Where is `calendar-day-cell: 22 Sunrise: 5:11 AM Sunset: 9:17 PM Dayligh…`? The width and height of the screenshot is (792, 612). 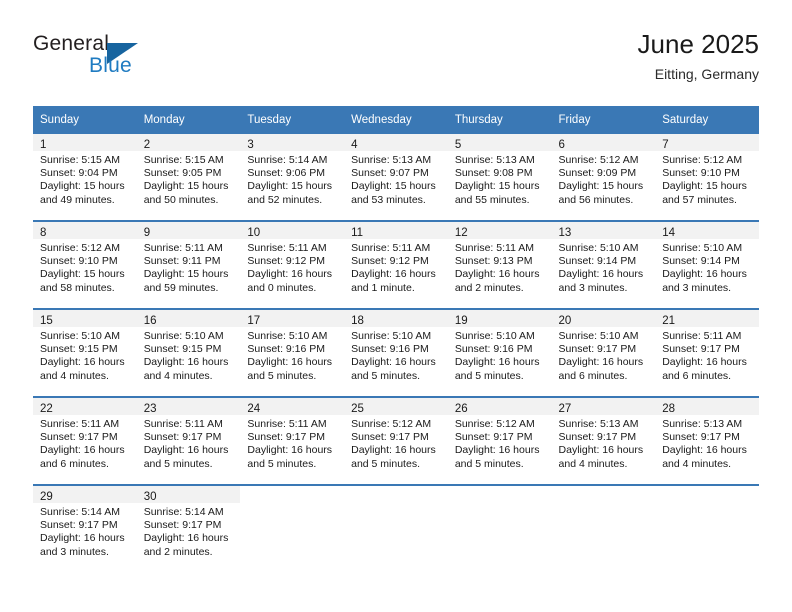 calendar-day-cell: 22 Sunrise: 5:11 AM Sunset: 9:17 PM Dayligh… is located at coordinates (85, 440).